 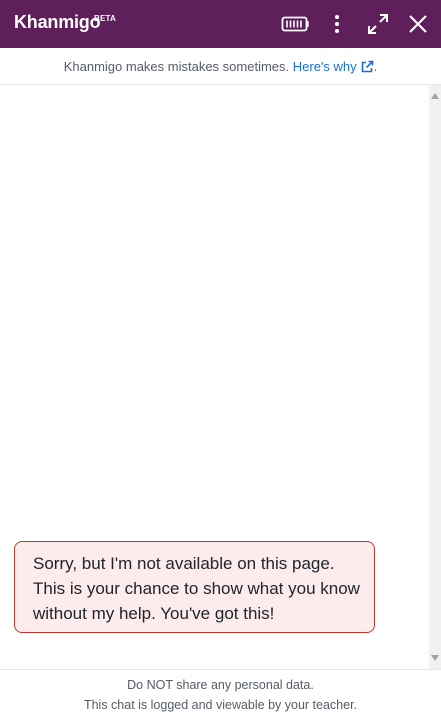 I want to click on brand-logo: Khanmigo BETA, so click(x=65, y=22).